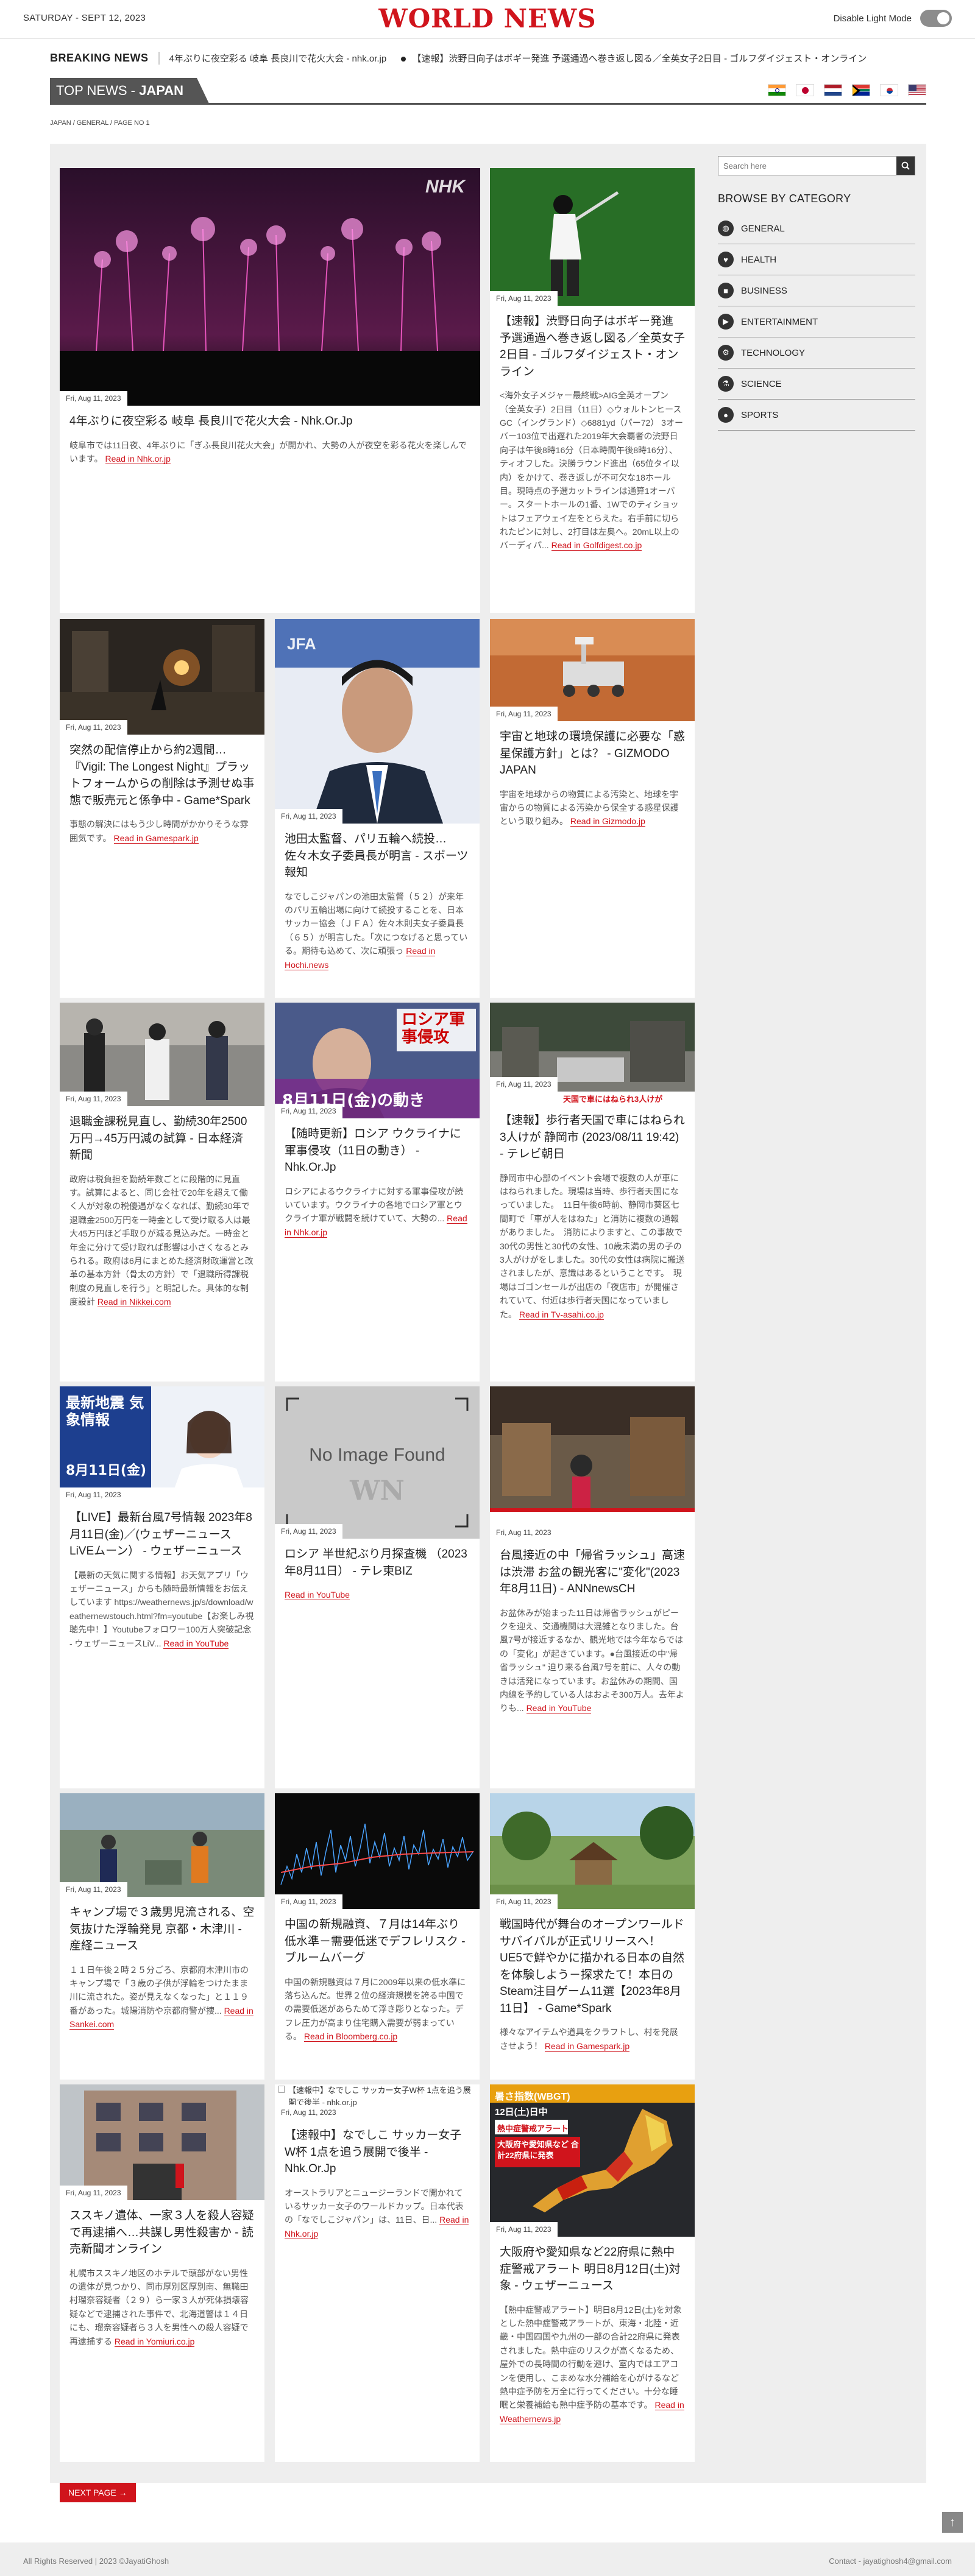 This screenshot has width=975, height=2576. Describe the element at coordinates (134, 1302) in the screenshot. I see `read-more-link: Read in Nikkei.com` at that location.